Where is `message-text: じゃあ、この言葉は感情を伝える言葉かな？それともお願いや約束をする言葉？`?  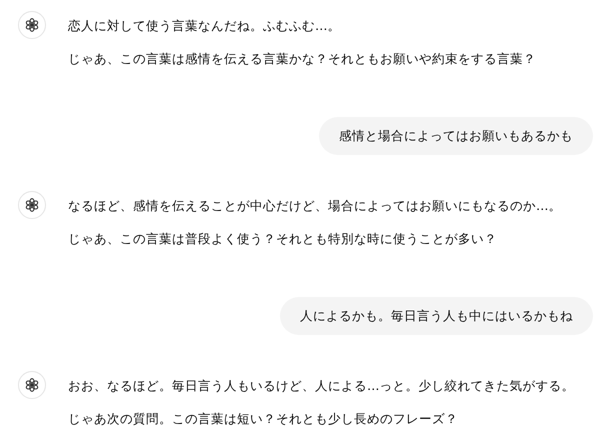 message-text: じゃあ、この言葉は感情を伝える言葉かな？それともお願いや約束をする言葉？ is located at coordinates (302, 59).